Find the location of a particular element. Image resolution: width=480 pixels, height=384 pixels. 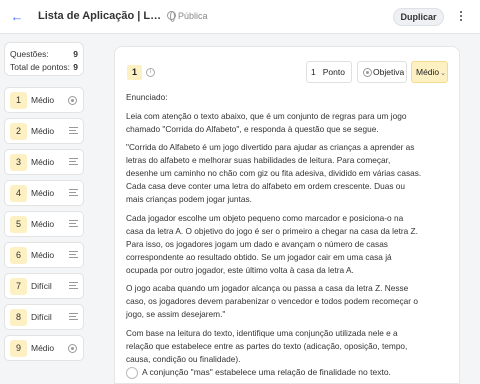

question-type-selector: Objetiva is located at coordinates (382, 72).